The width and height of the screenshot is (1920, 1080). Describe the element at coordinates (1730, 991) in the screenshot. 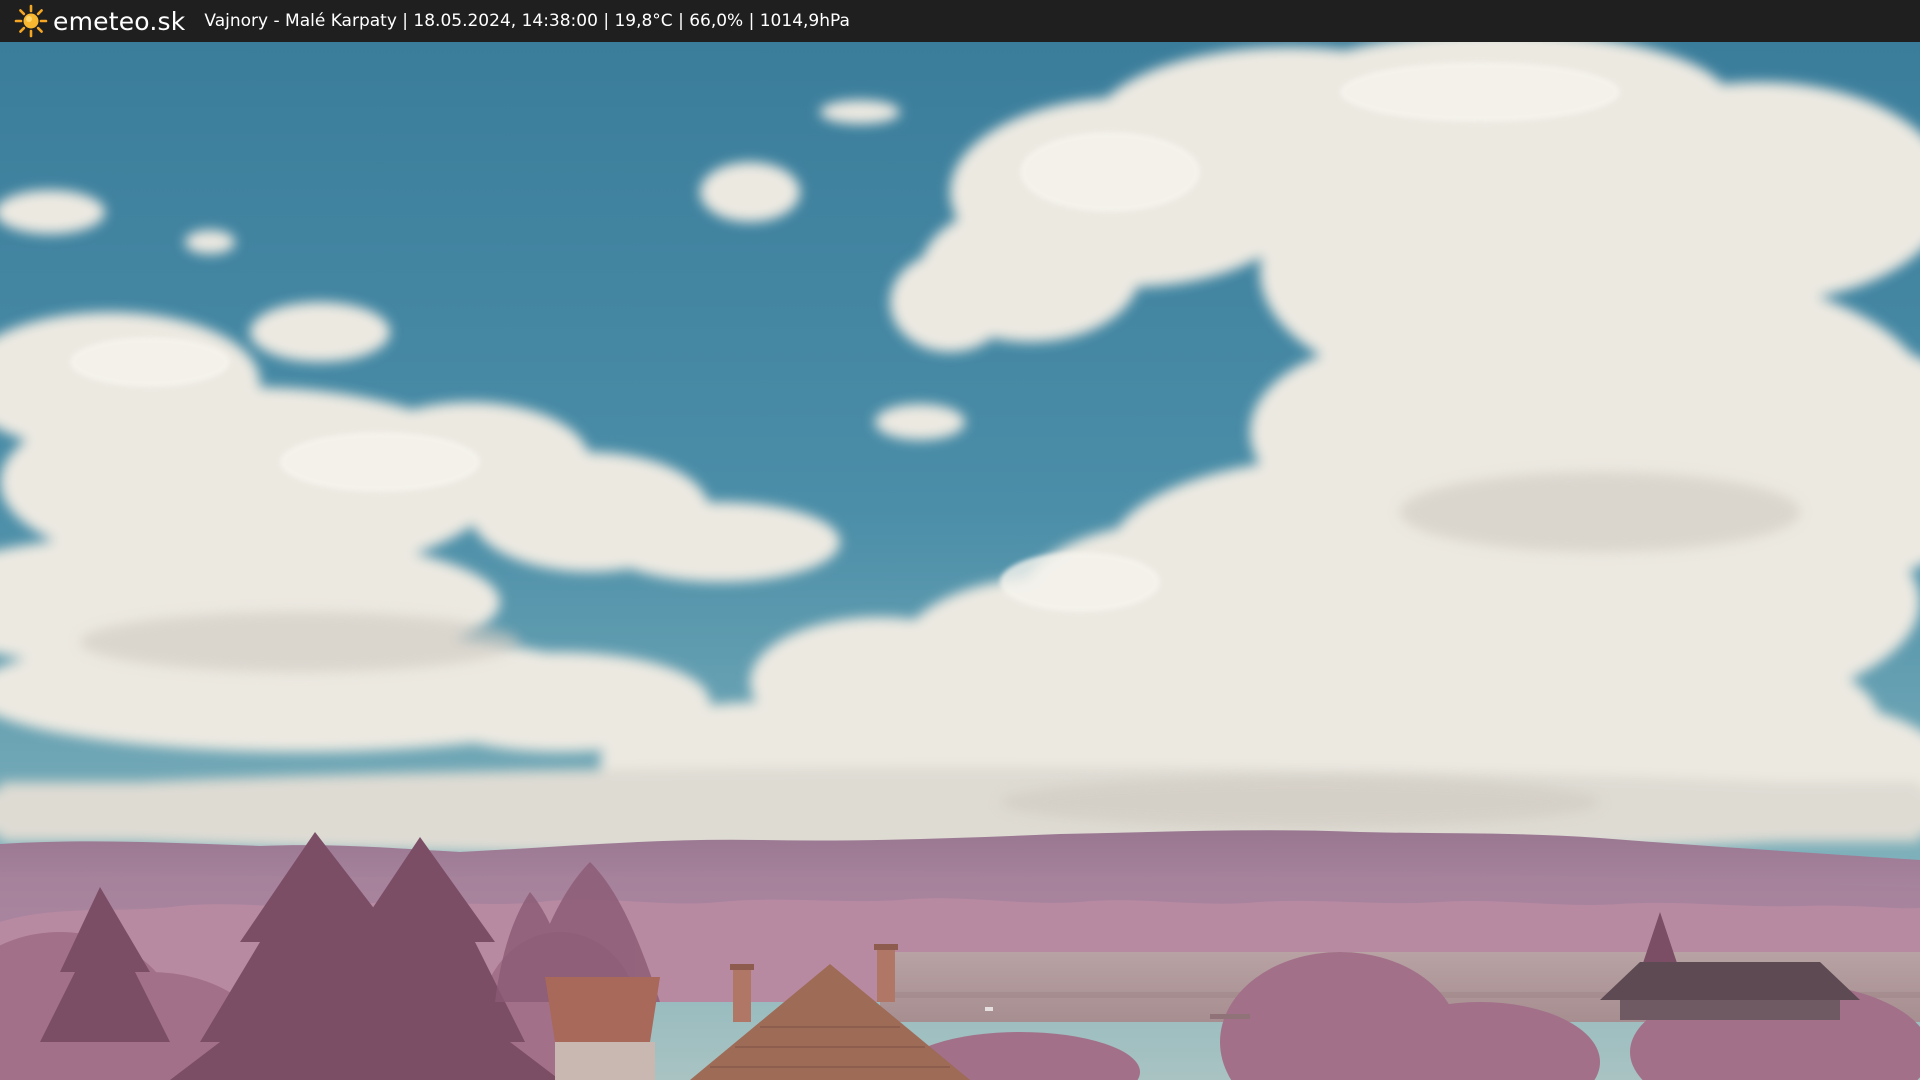

I see `house-right` at that location.